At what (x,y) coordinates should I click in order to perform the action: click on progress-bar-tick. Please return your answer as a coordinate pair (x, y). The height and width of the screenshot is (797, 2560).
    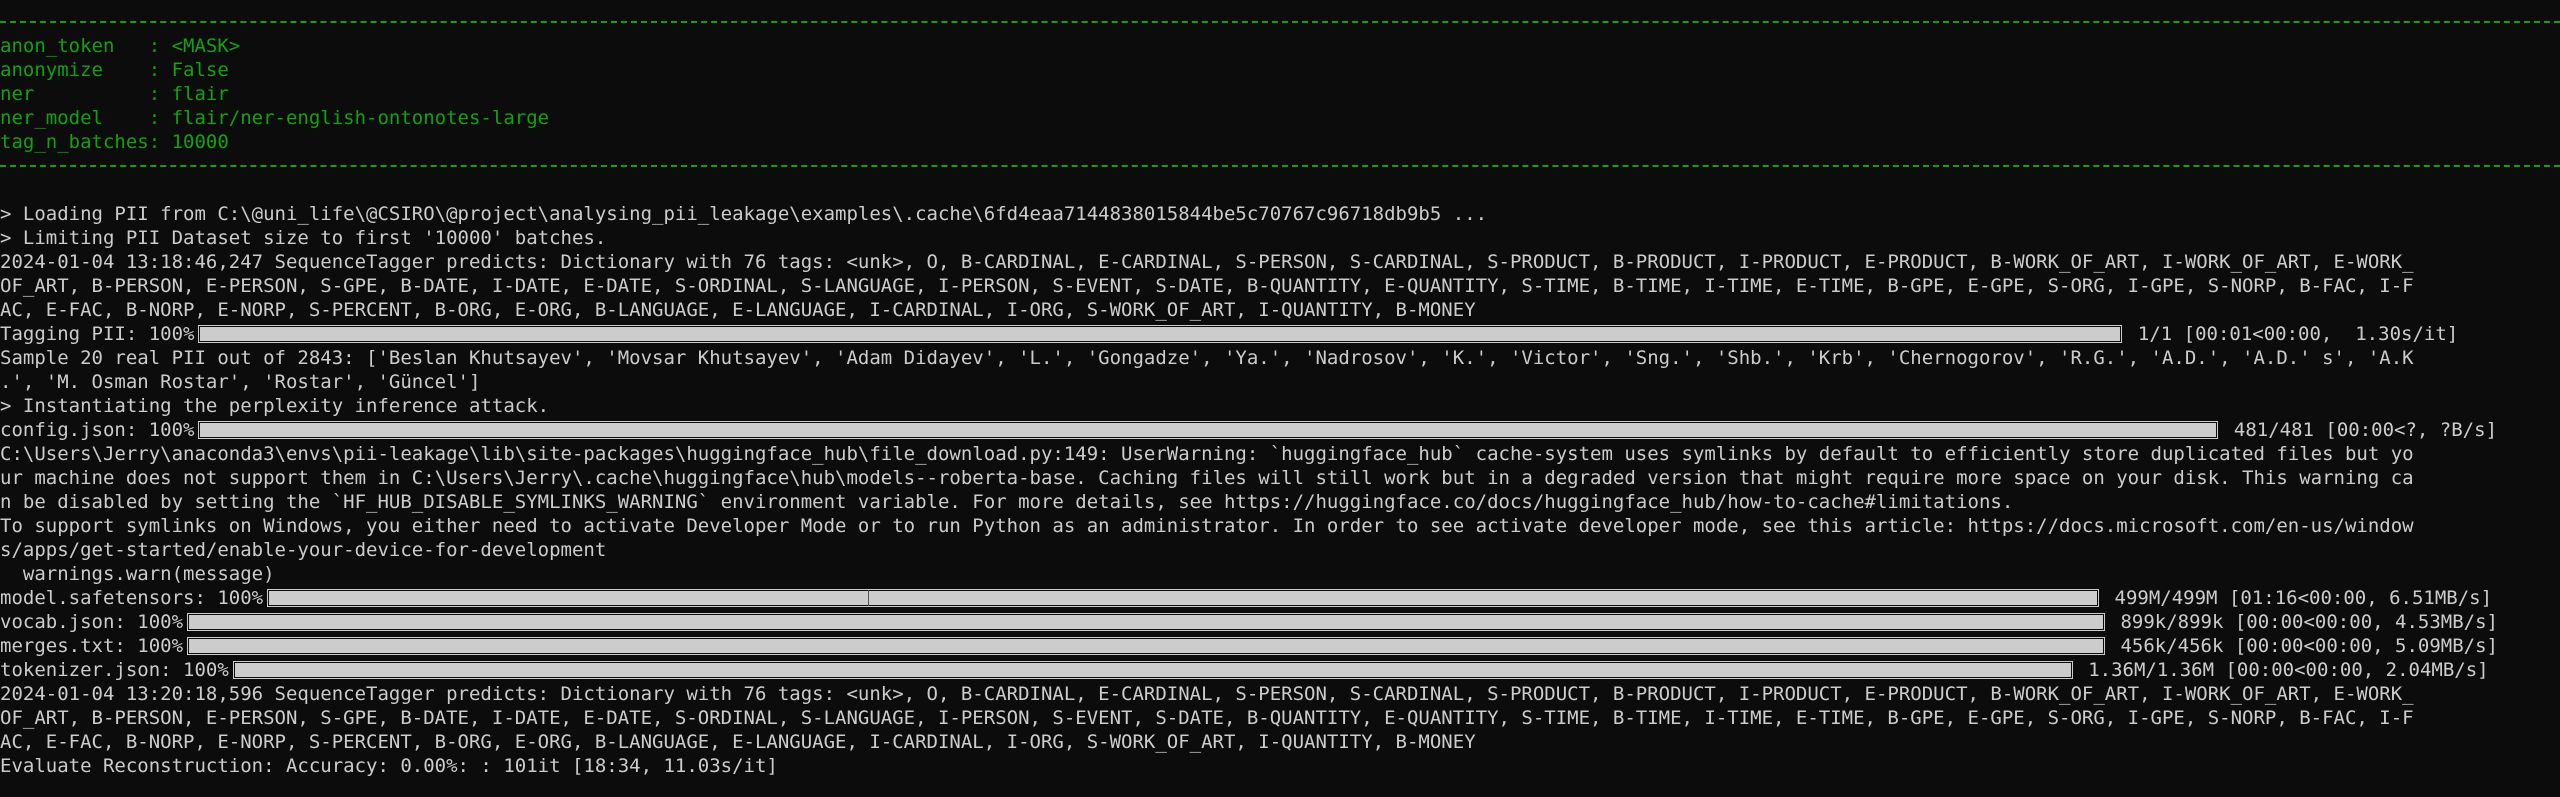
    Looking at the image, I should click on (869, 598).